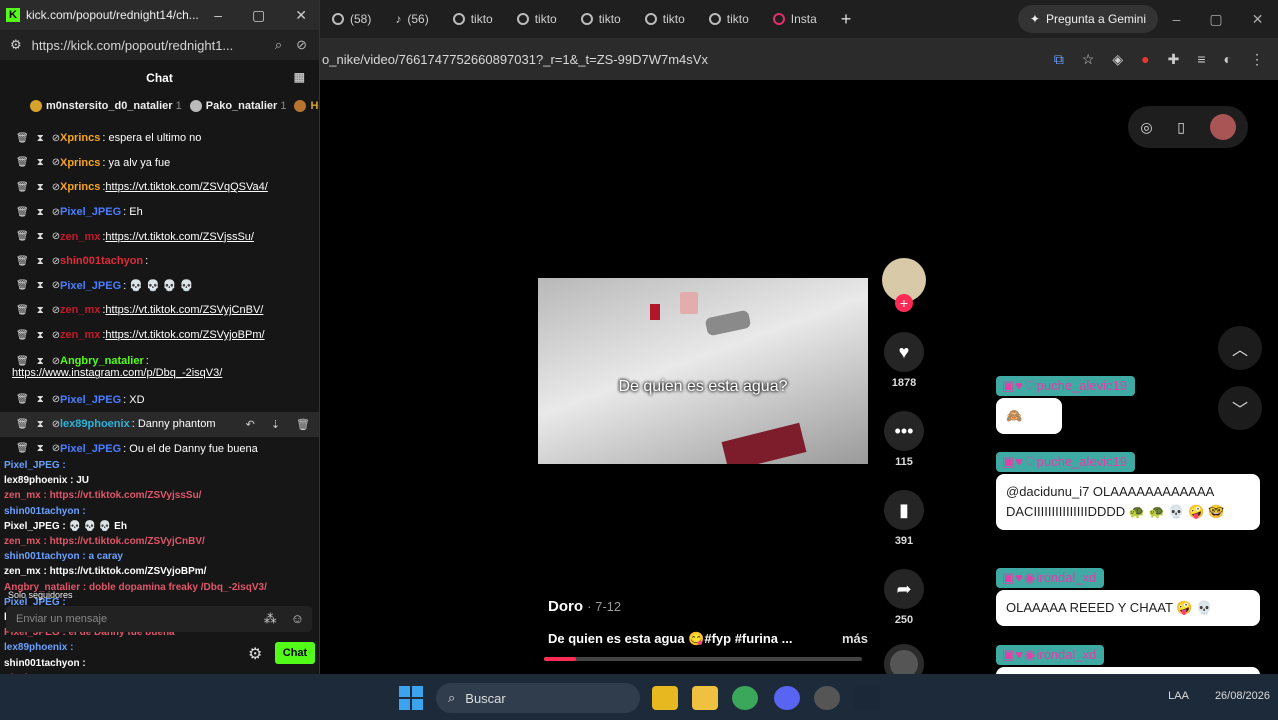  What do you see at coordinates (1240, 348) in the screenshot?
I see `previous-video-button: ︿` at bounding box center [1240, 348].